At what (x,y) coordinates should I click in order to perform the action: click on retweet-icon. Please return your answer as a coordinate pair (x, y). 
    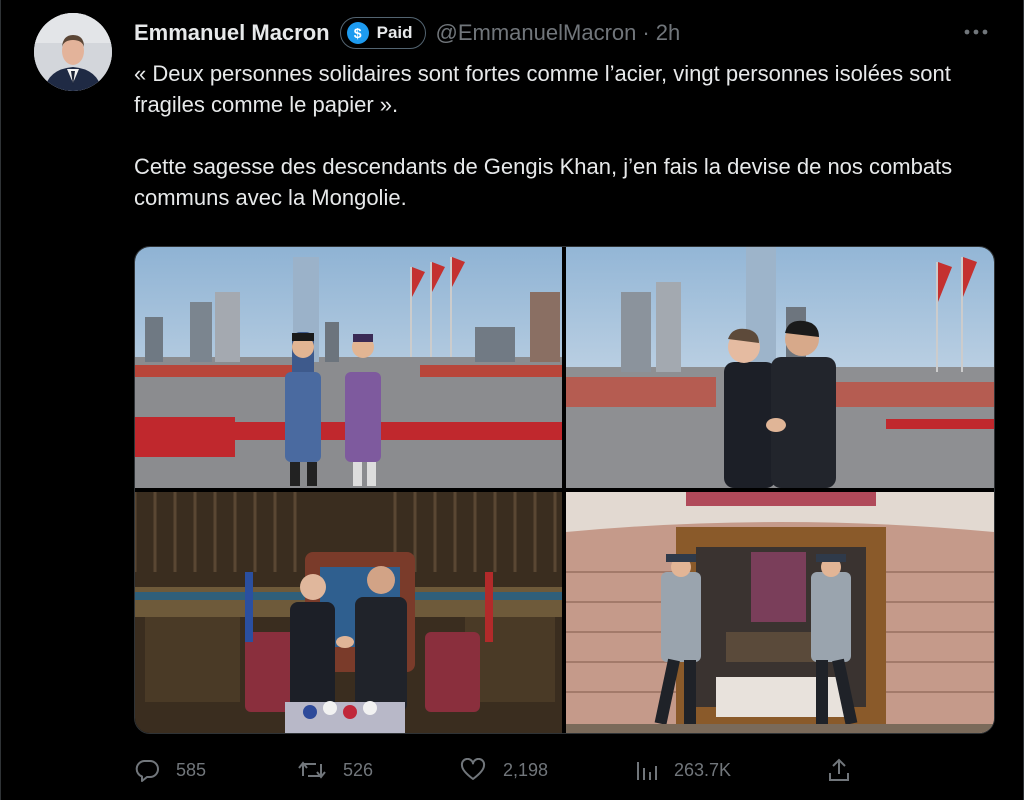
    Looking at the image, I should click on (312, 770).